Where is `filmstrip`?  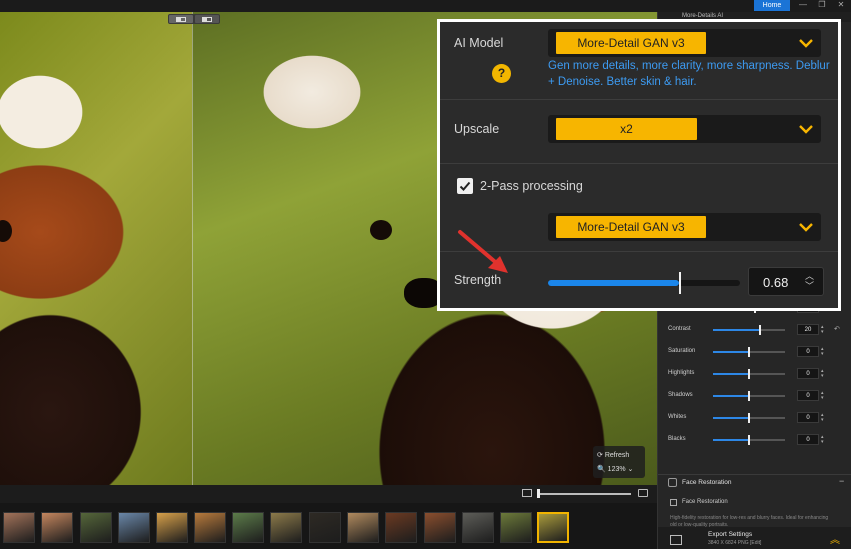 filmstrip is located at coordinates (328, 526).